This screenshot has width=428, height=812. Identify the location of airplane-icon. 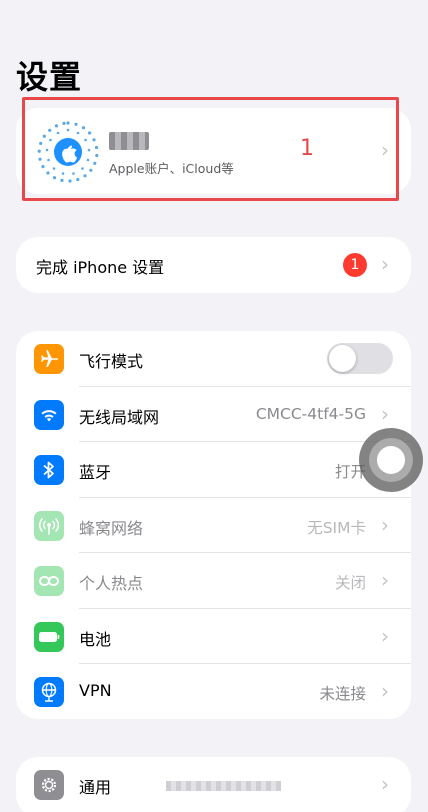
(49, 359).